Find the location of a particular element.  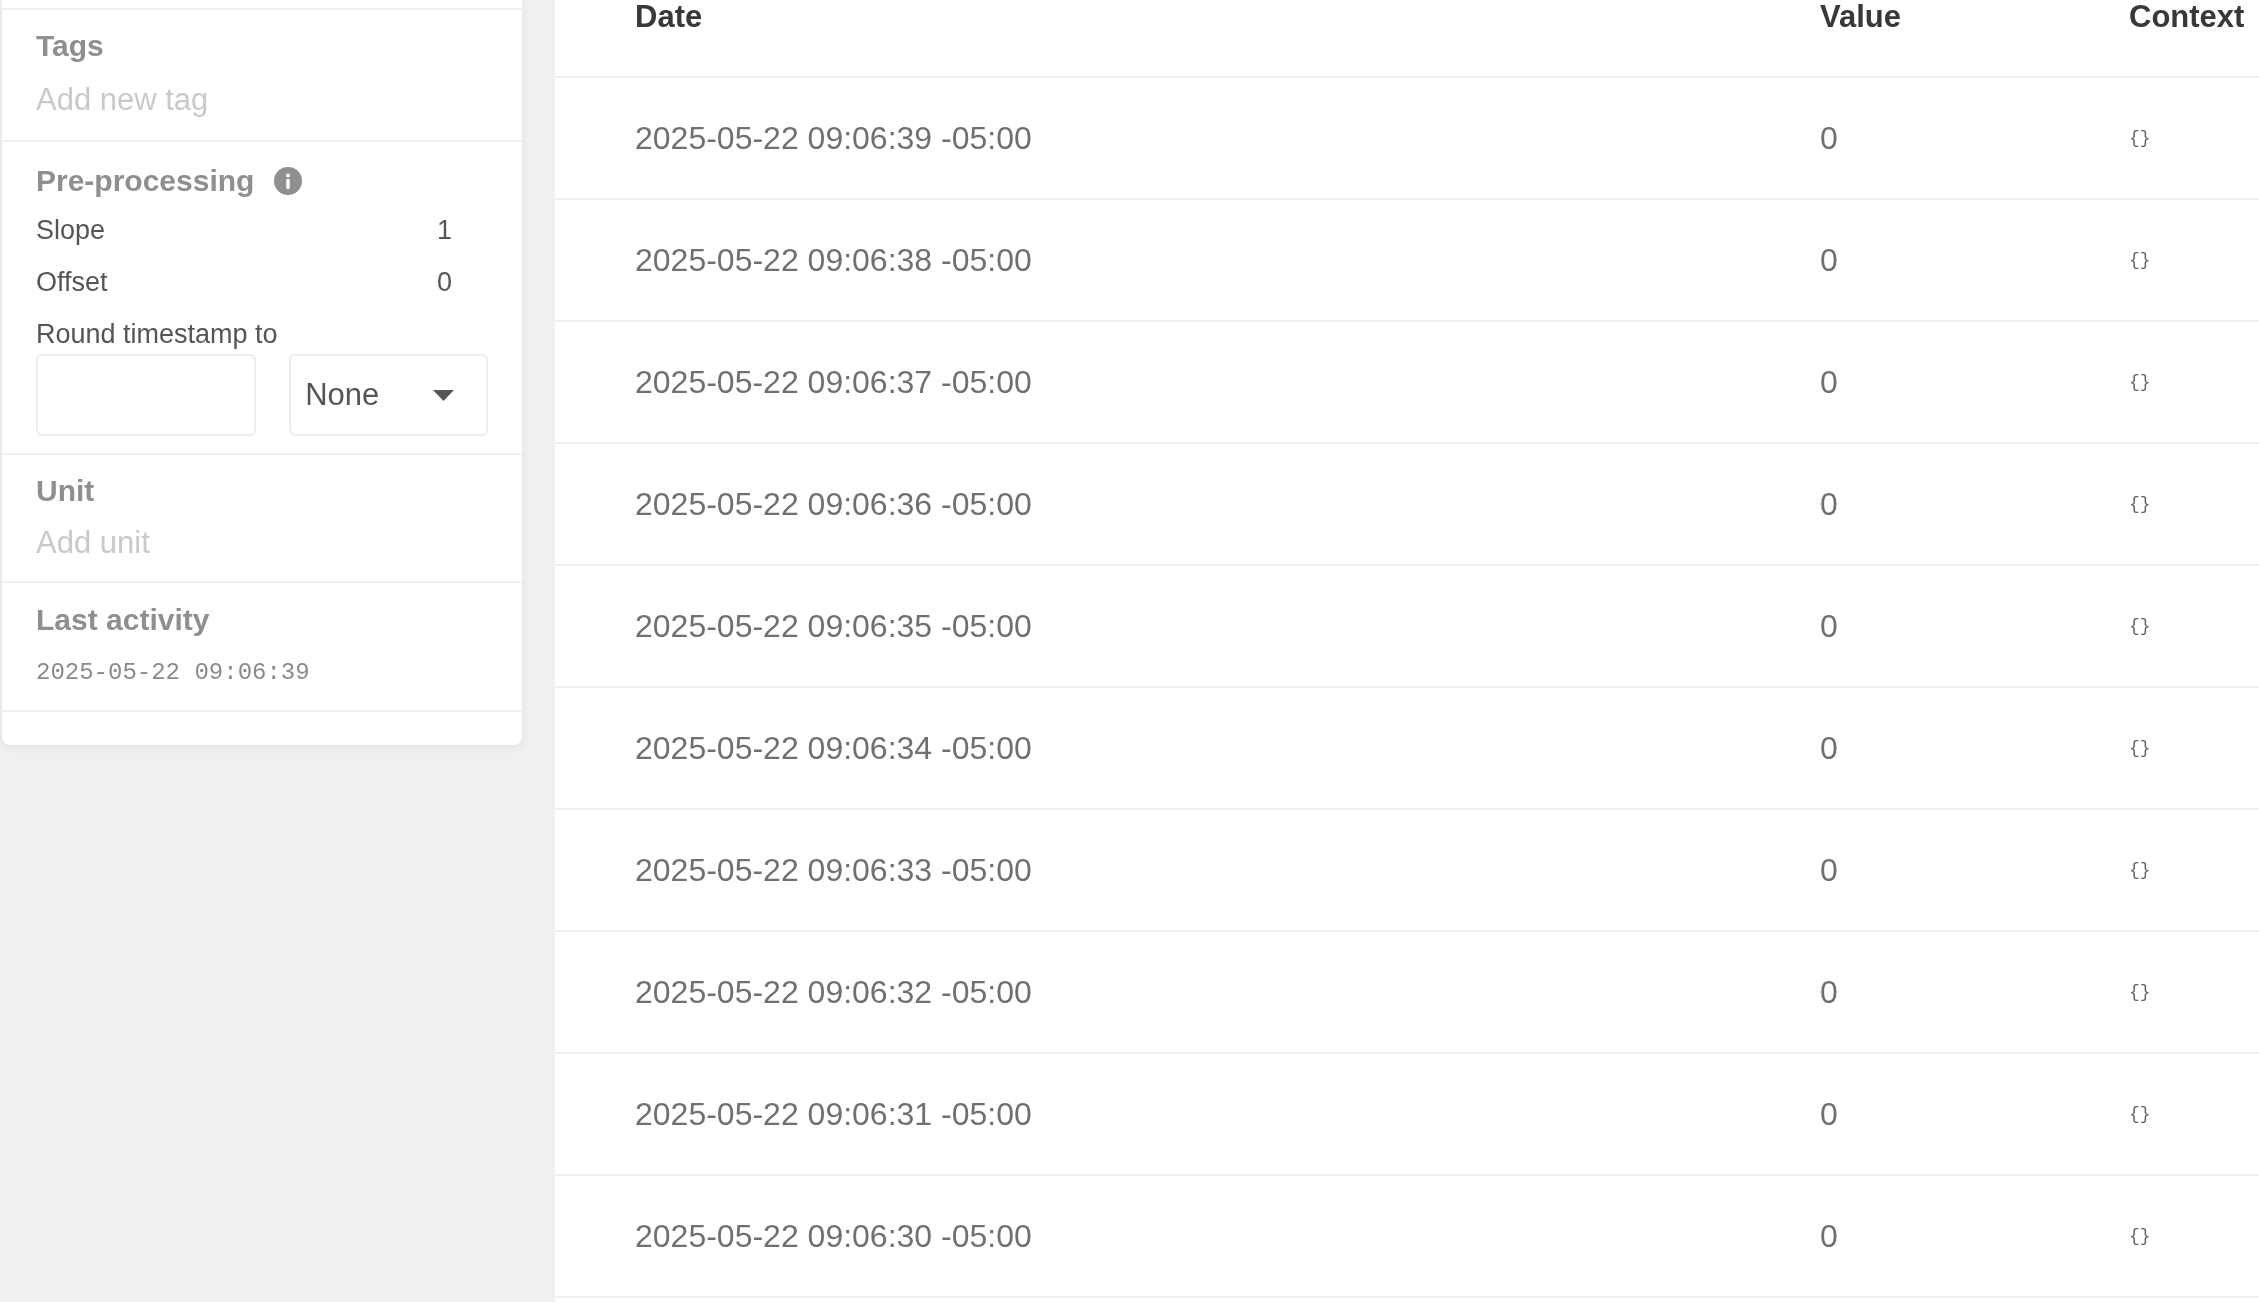

column-header: Context is located at coordinates (2187, 17).